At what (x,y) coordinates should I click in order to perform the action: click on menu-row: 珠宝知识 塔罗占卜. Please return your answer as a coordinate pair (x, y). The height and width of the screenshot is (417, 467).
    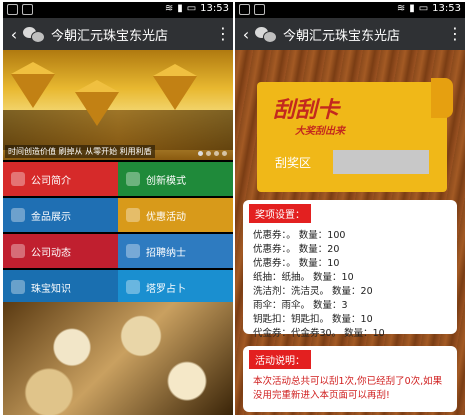
    Looking at the image, I should click on (118, 287).